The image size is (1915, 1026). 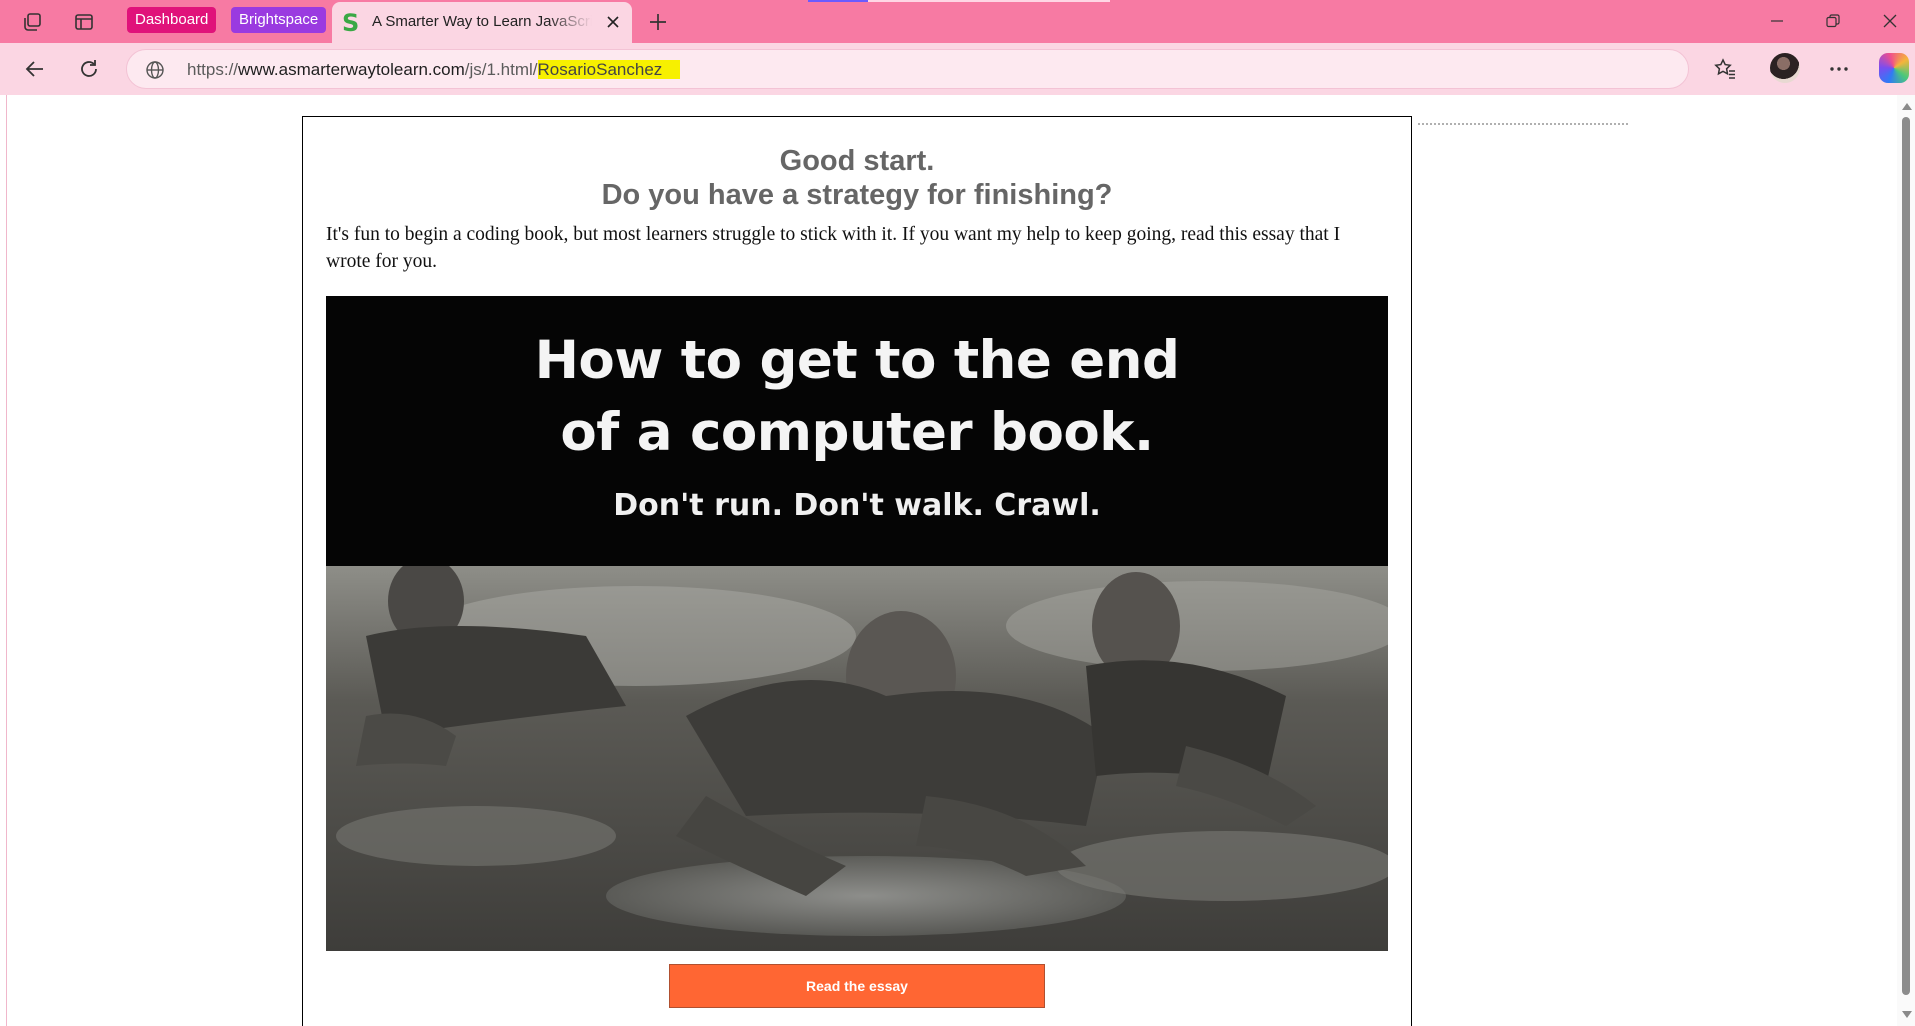 I want to click on active-tab: S A Smarter Way to Learn JavaScript, so click(x=482, y=22).